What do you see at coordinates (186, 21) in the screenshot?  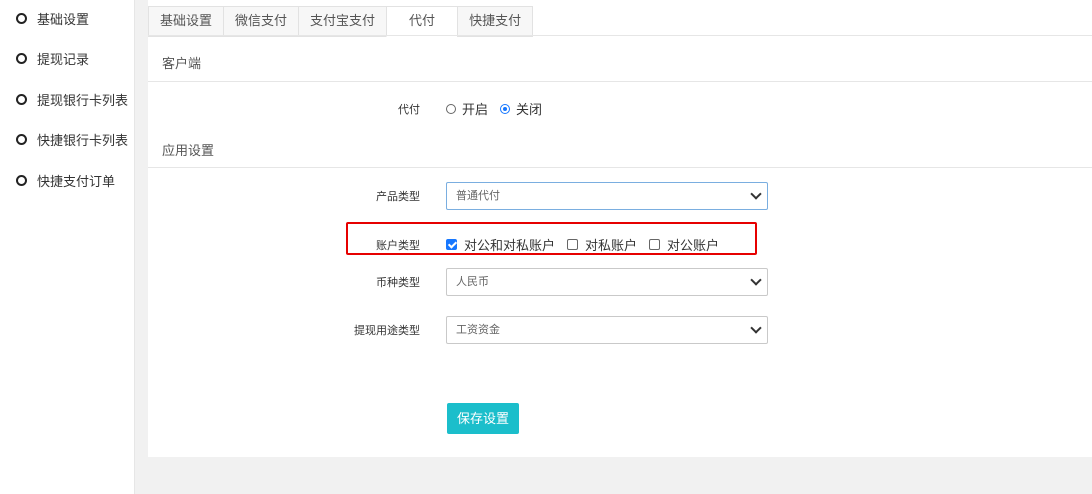 I see `tab-basic-settings: 基础设置` at bounding box center [186, 21].